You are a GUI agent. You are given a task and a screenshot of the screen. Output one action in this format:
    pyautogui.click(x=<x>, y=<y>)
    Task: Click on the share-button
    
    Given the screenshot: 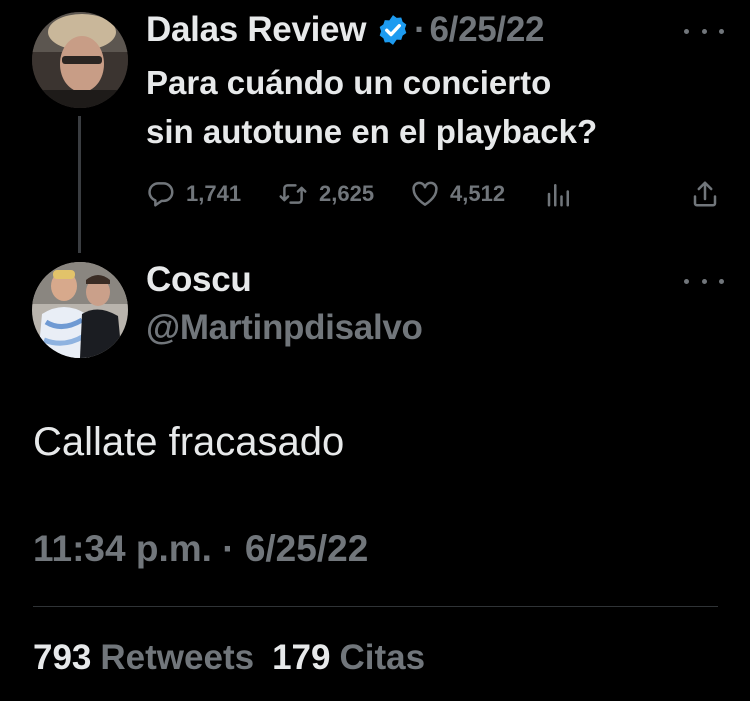 What is the action you would take?
    pyautogui.click(x=710, y=194)
    